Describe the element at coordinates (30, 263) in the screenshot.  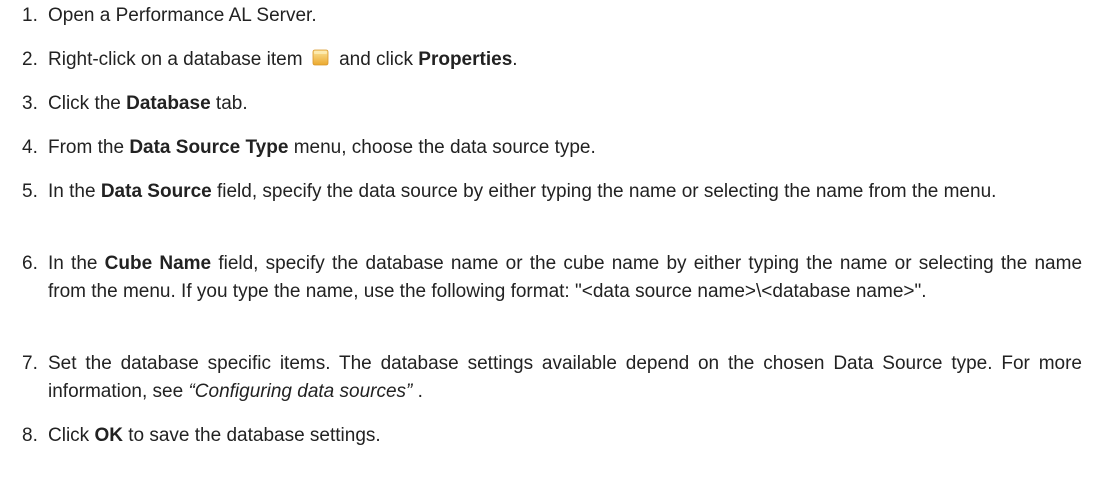
I see `step-number: 6.` at that location.